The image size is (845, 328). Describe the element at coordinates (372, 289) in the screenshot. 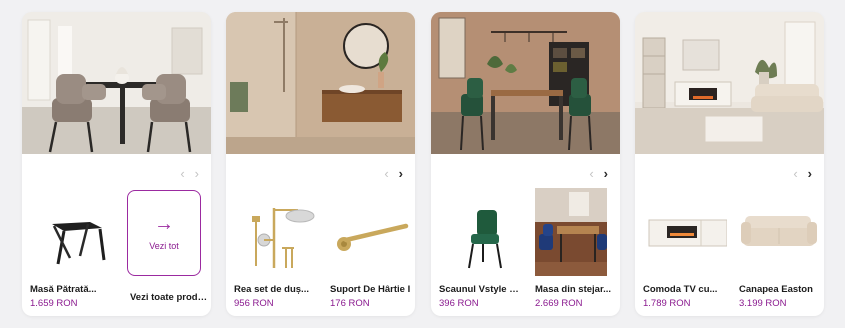

I see `product-name: Suport De Hârtie I` at that location.